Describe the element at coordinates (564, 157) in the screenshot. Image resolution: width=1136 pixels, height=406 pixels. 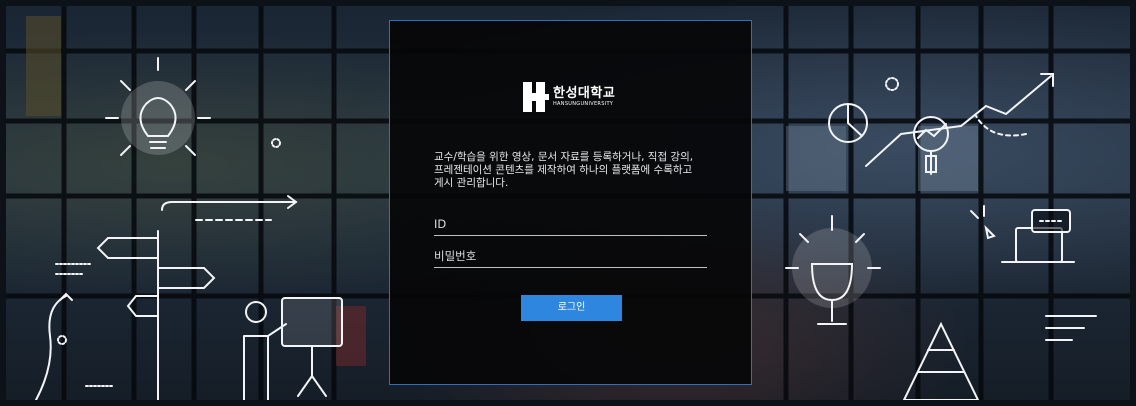
I see `intro-line-1: 교수/학습을 위한 영상, 문서 자료를 등록하거나, 직접 강의,` at that location.